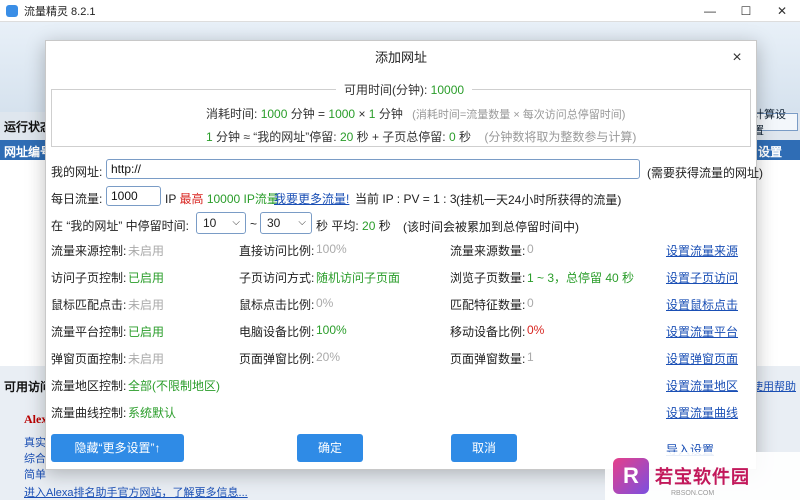 This screenshot has height=500, width=800. Describe the element at coordinates (209, 137) in the screenshot. I see `rate-minutes: 1` at that location.